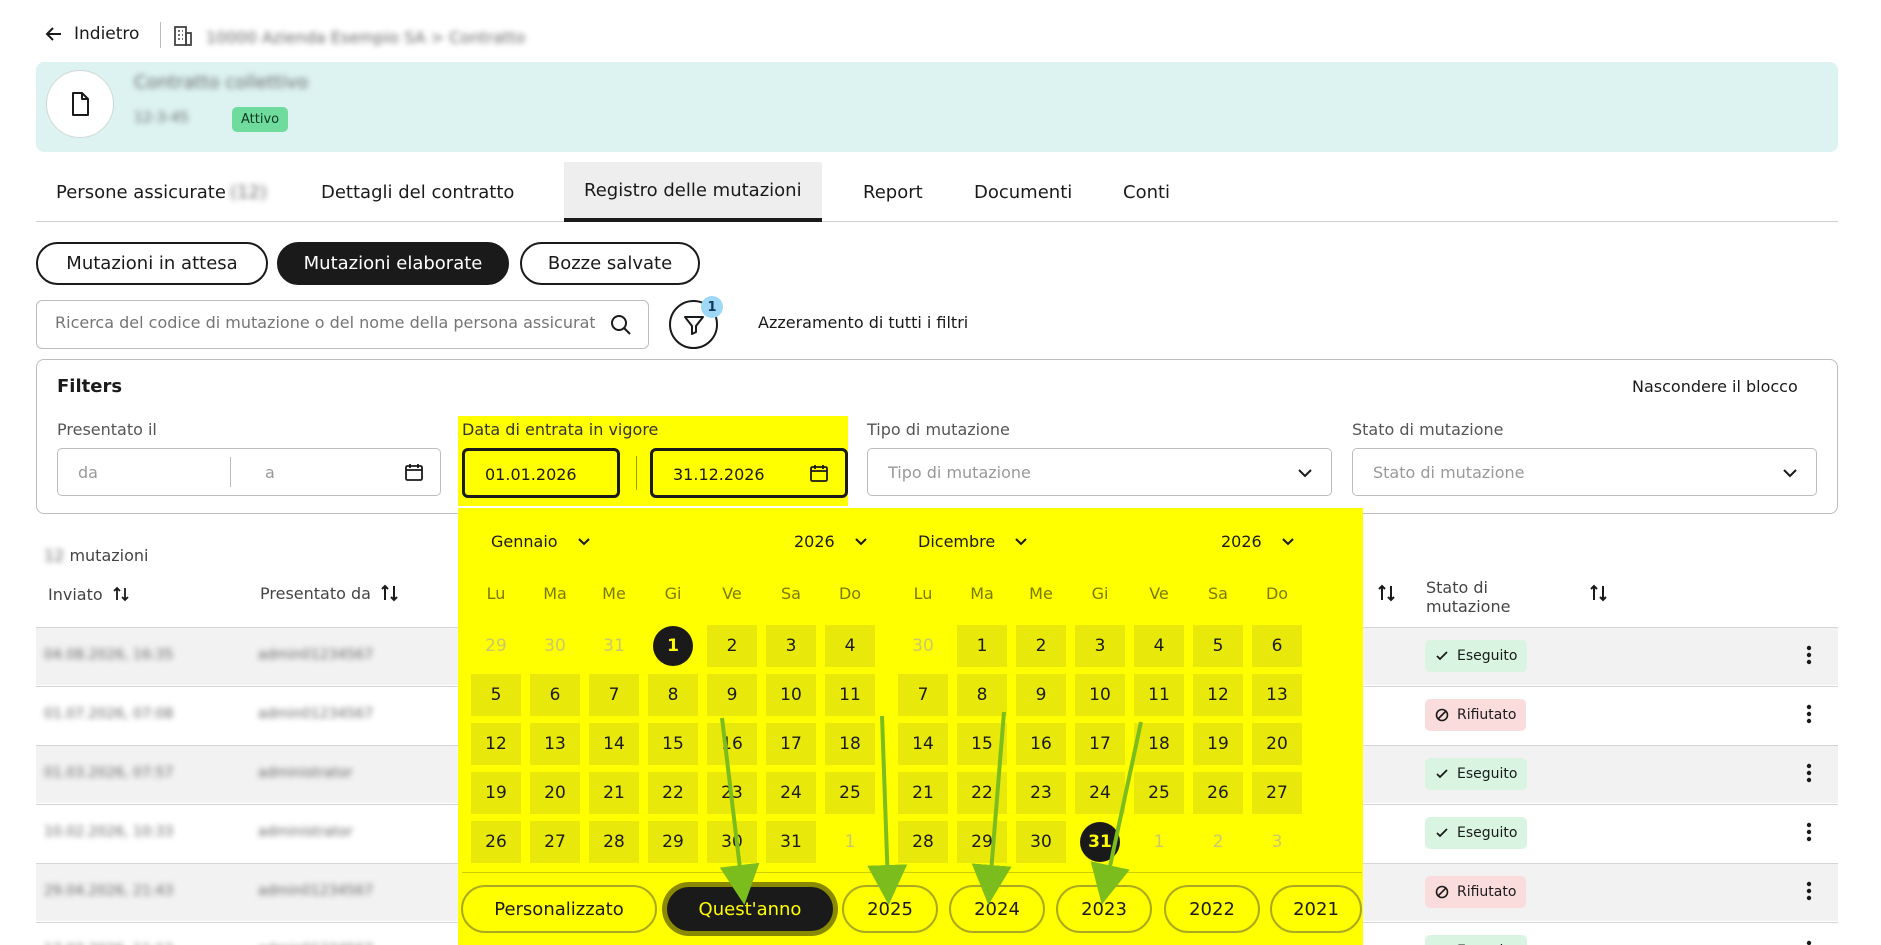 The image size is (1881, 945). I want to click on month-select-right: Dicembre, so click(973, 541).